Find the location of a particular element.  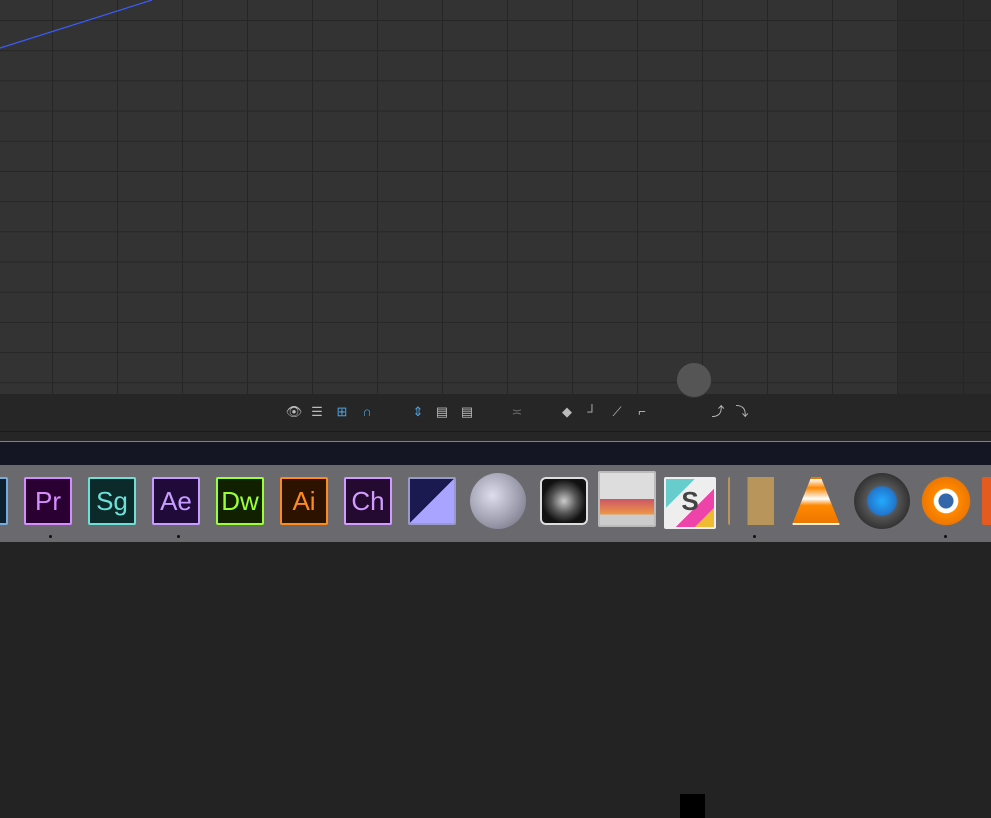

app-label: Sg is located at coordinates (112, 501).